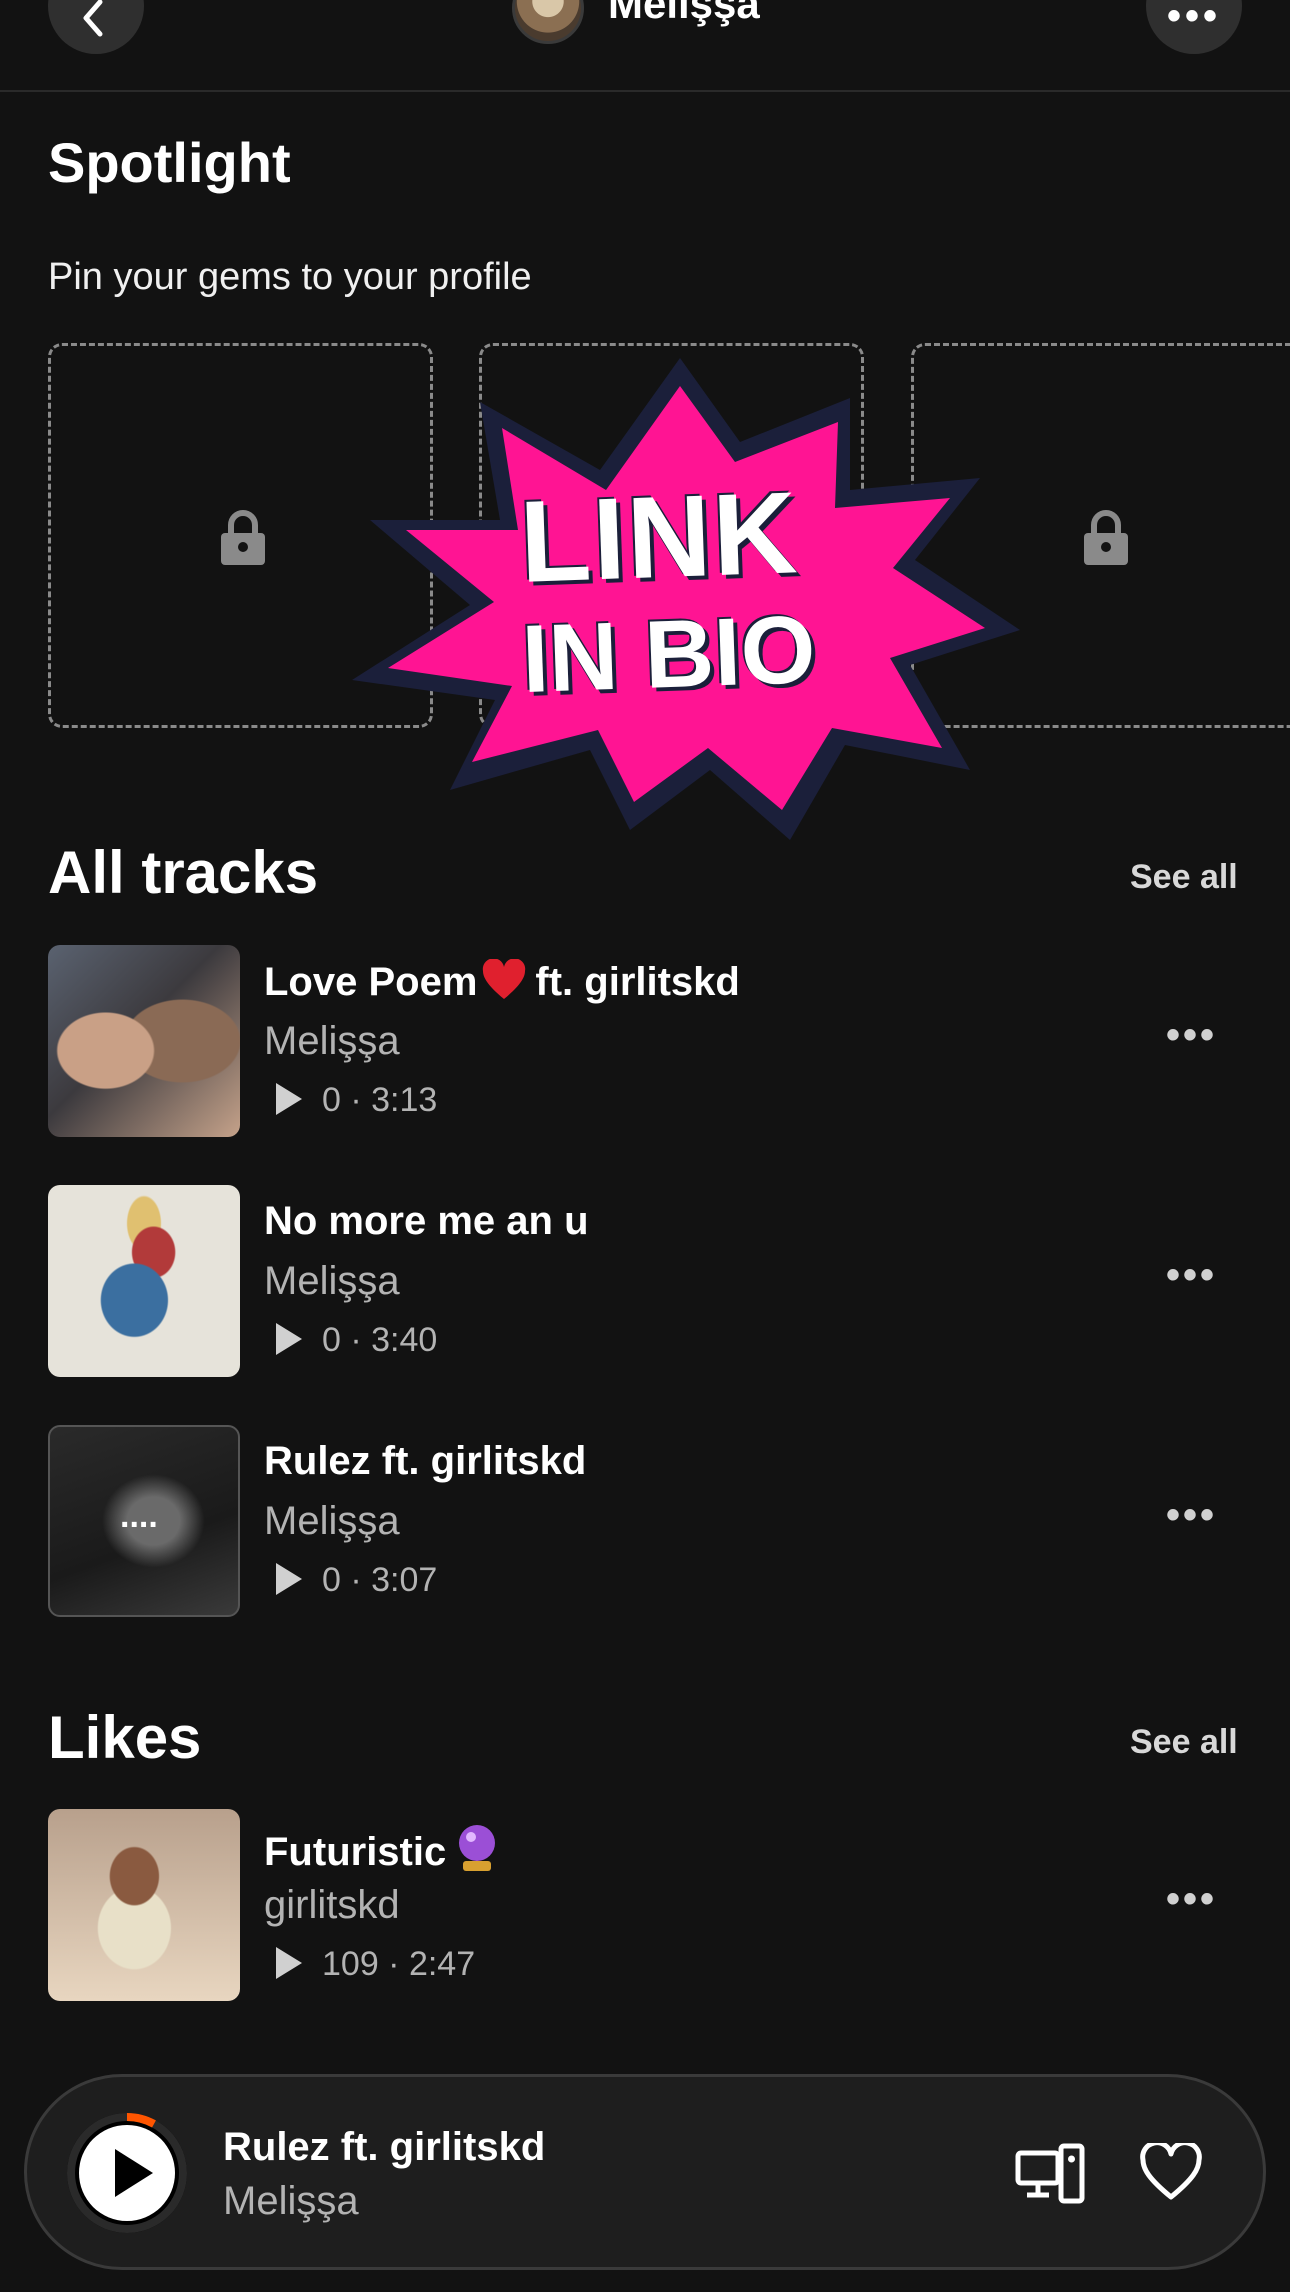 Image resolution: width=1290 pixels, height=2292 pixels. Describe the element at coordinates (350, 1340) in the screenshot. I see `track-meta: 0 · 3:40` at that location.